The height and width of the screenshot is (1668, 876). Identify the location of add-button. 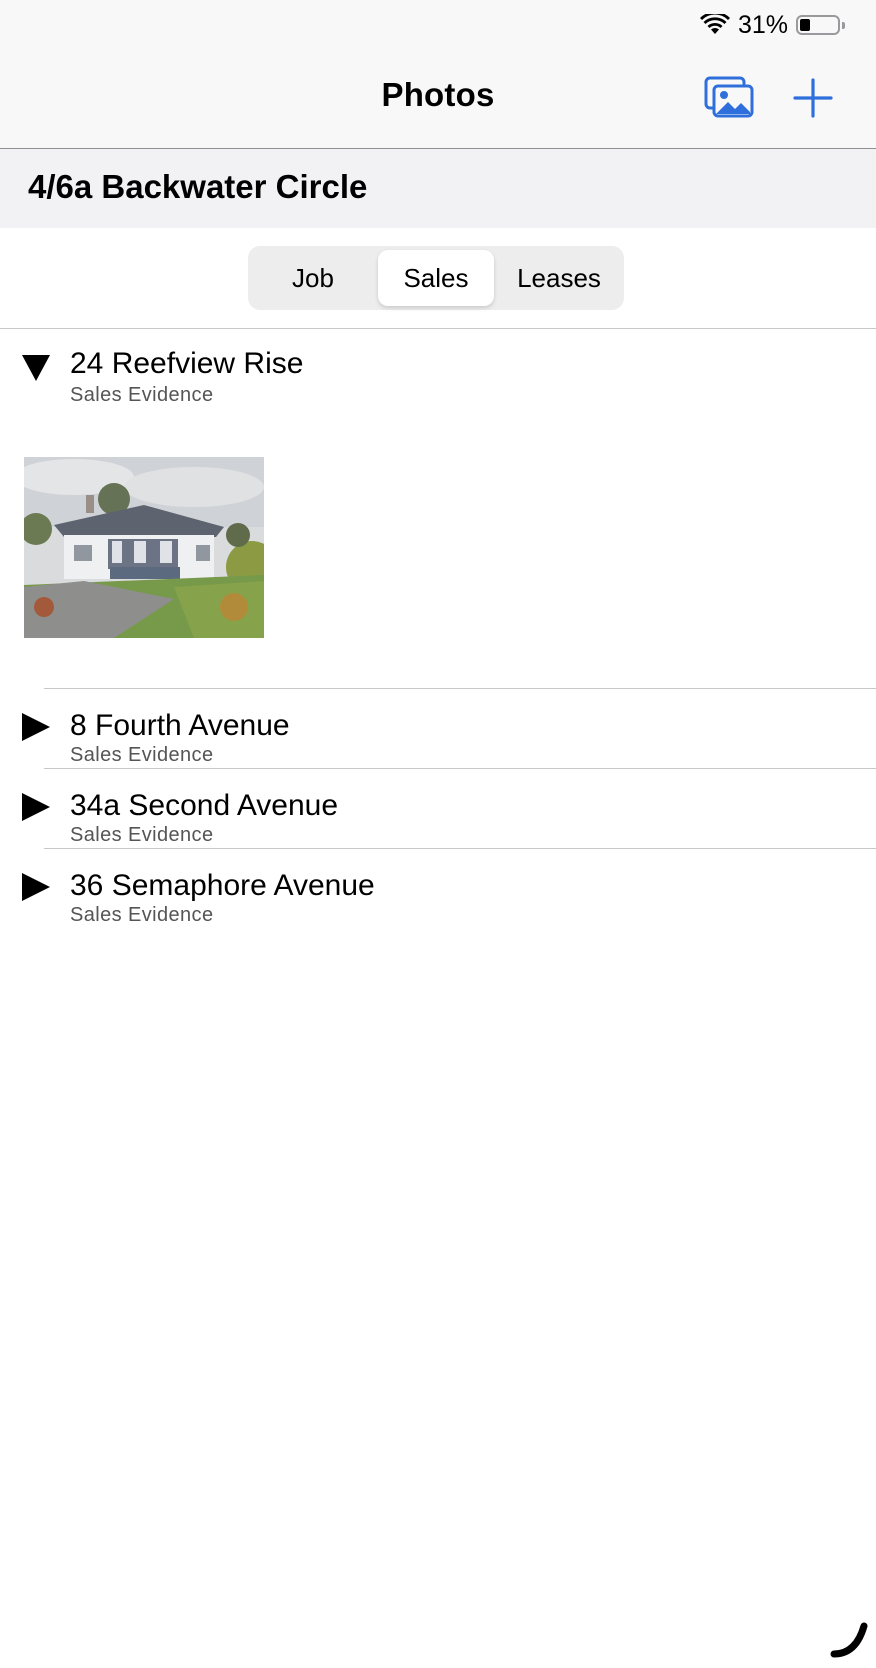
(813, 98).